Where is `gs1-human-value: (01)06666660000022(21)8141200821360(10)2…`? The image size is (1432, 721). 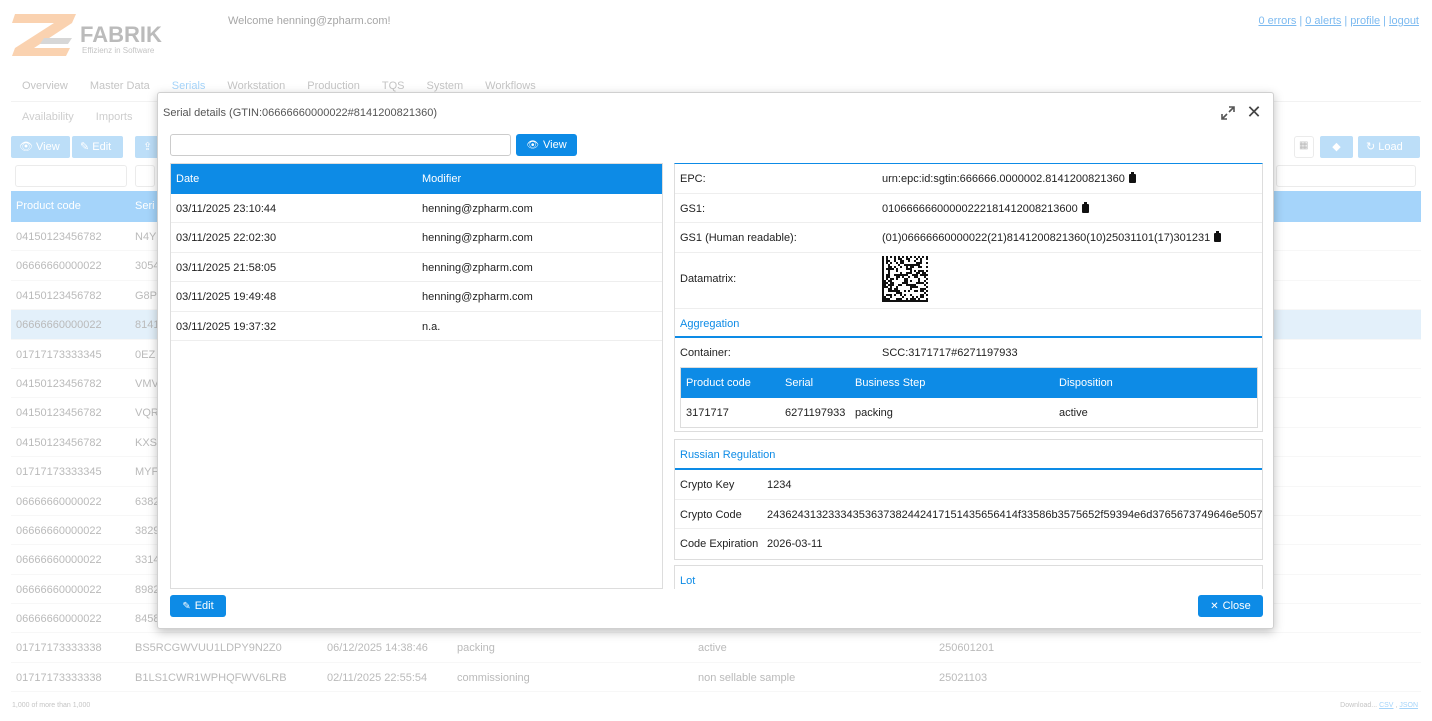 gs1-human-value: (01)06666660000022(21)8141200821360(10)2… is located at coordinates (1052, 237).